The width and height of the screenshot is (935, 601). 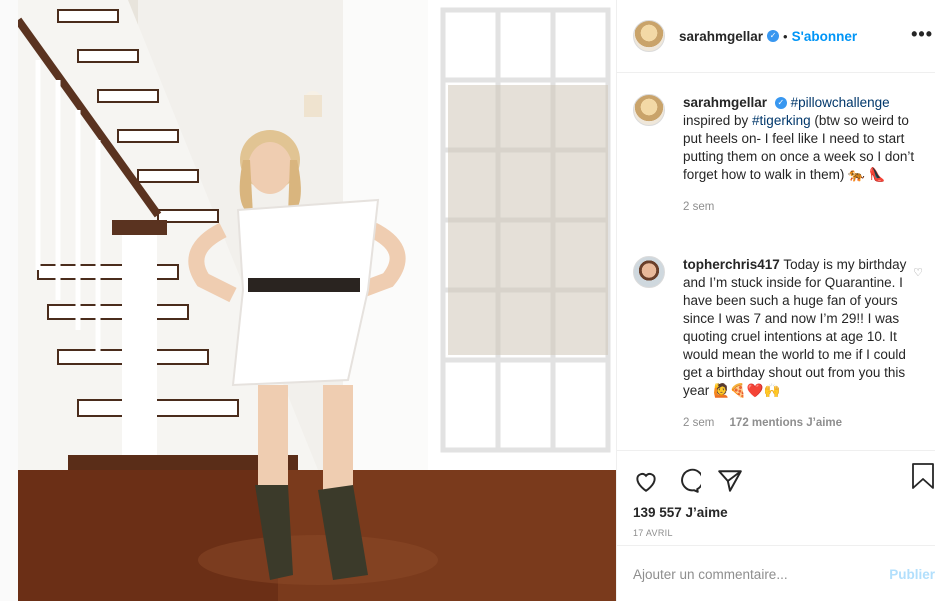 What do you see at coordinates (824, 36) in the screenshot?
I see `follow-button: S'abonner` at bounding box center [824, 36].